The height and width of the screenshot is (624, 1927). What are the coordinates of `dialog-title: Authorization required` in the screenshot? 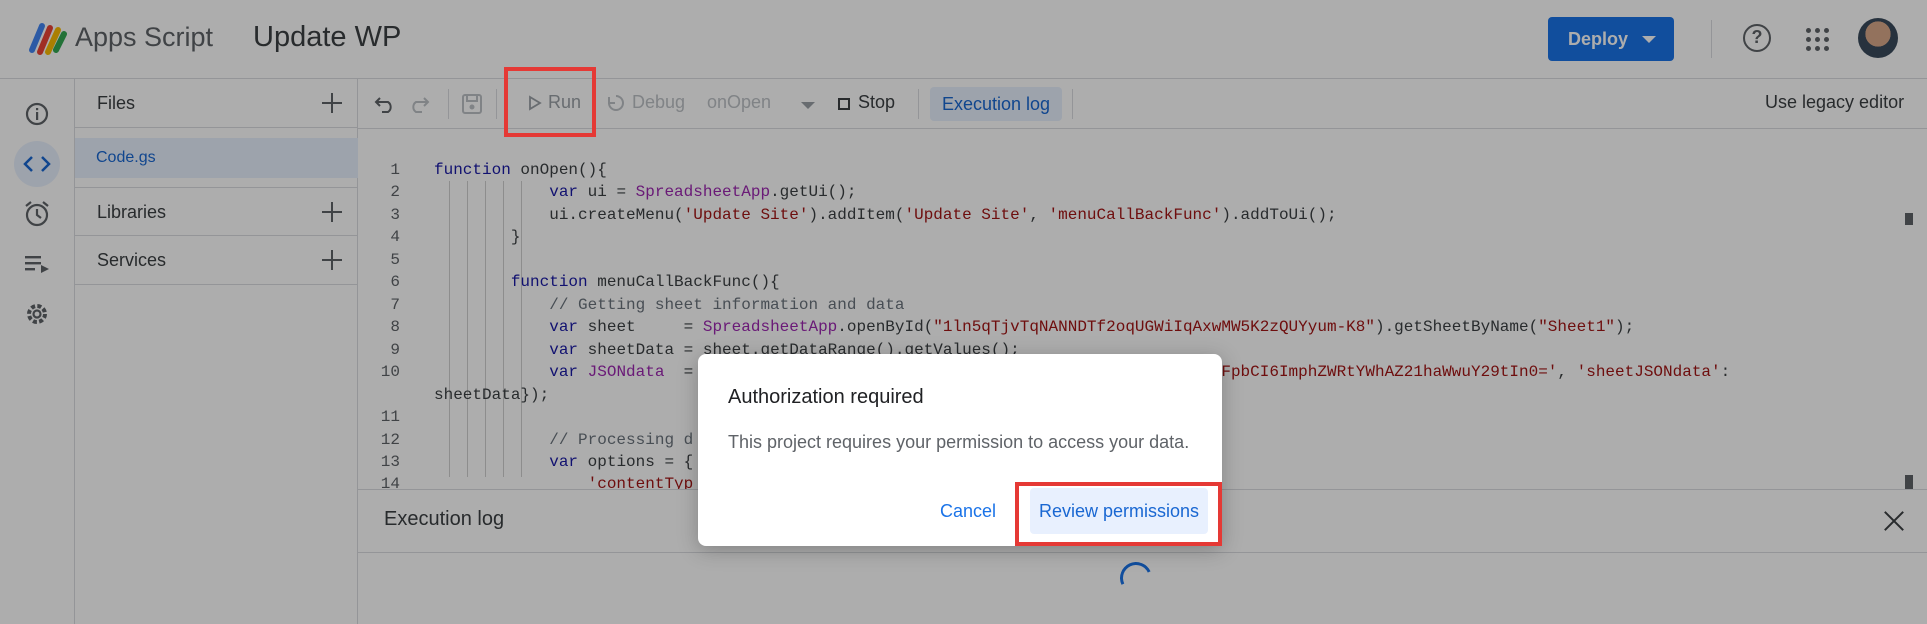 It's located at (826, 397).